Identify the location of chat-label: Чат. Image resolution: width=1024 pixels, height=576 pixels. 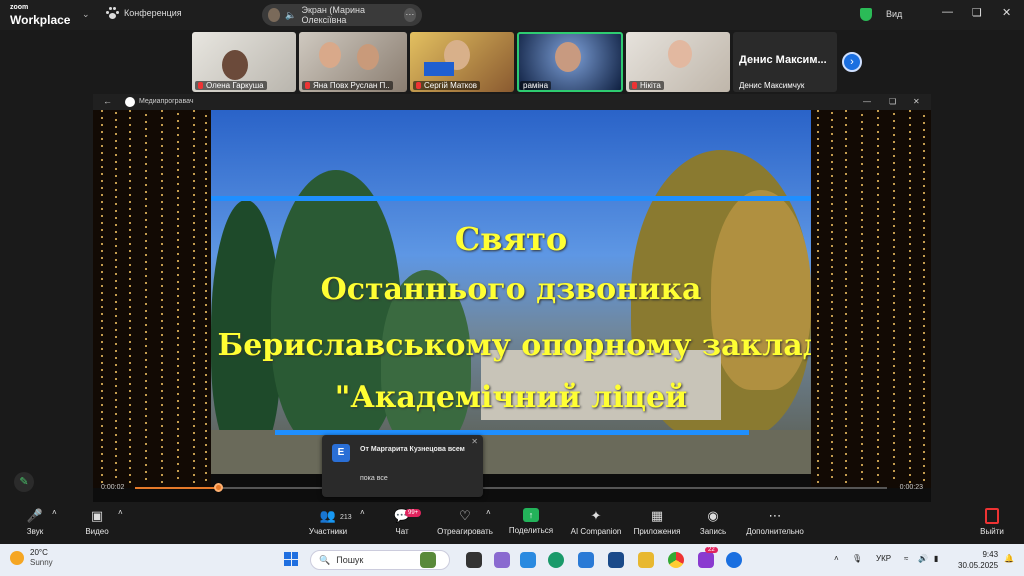
(402, 531).